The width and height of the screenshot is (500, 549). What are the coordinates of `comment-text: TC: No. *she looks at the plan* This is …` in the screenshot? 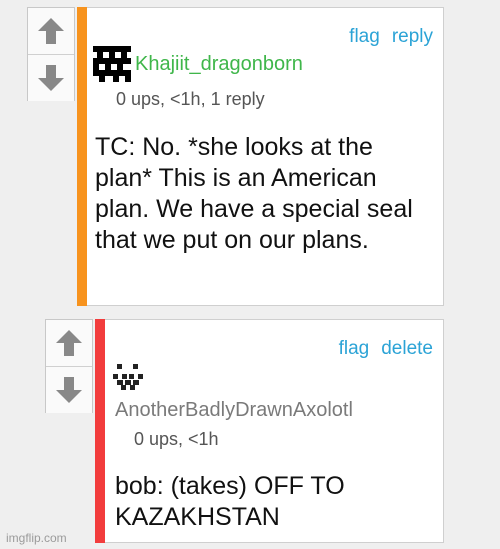 It's located at (254, 193).